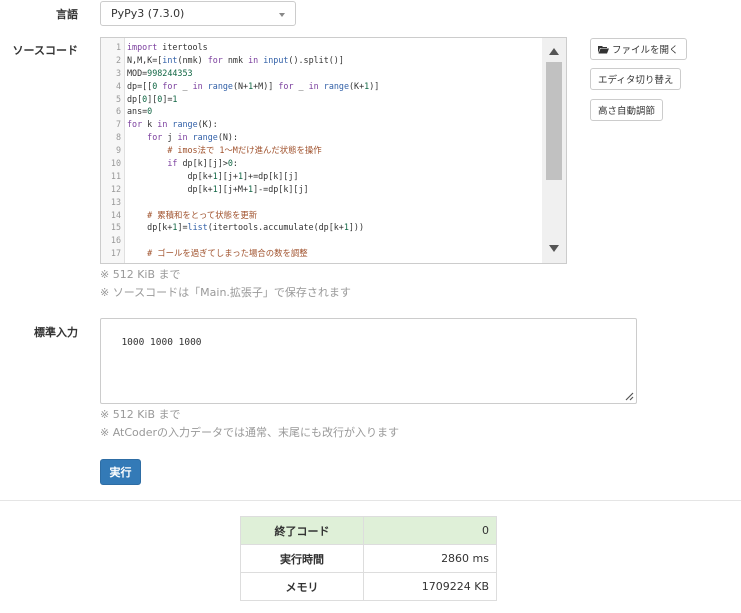 The image size is (741, 613). Describe the element at coordinates (281, 188) in the screenshot. I see `code-token: ]-=dp[k][j]` at that location.